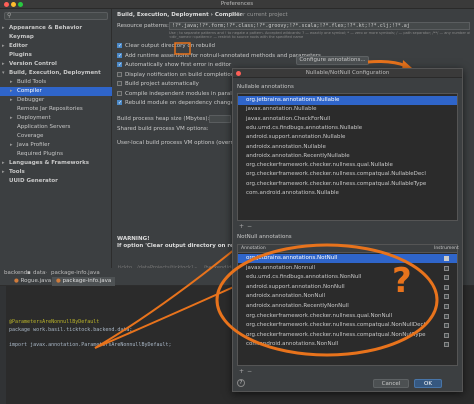  Describe the element at coordinates (402, 281) in the screenshot. I see `annotation-question-mark: ?` at that location.